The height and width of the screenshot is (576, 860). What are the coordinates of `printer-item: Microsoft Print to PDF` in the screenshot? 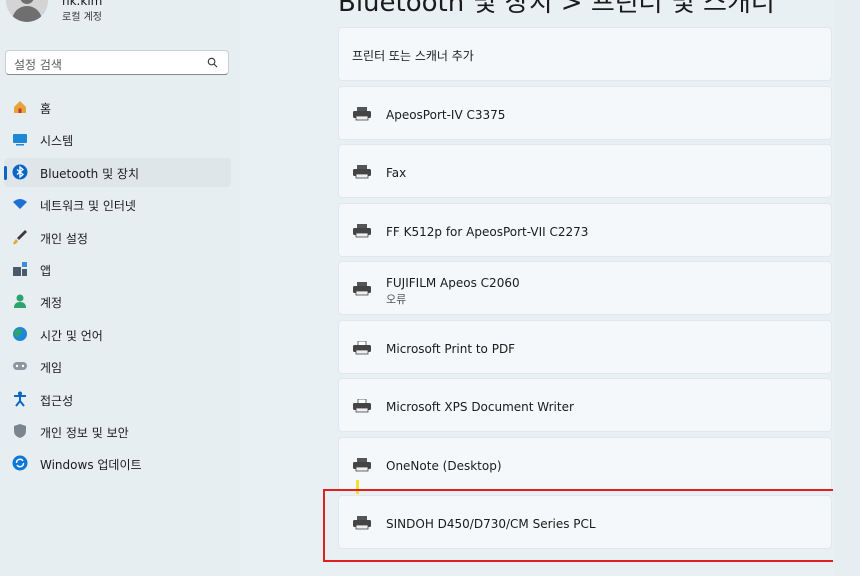 It's located at (585, 346).